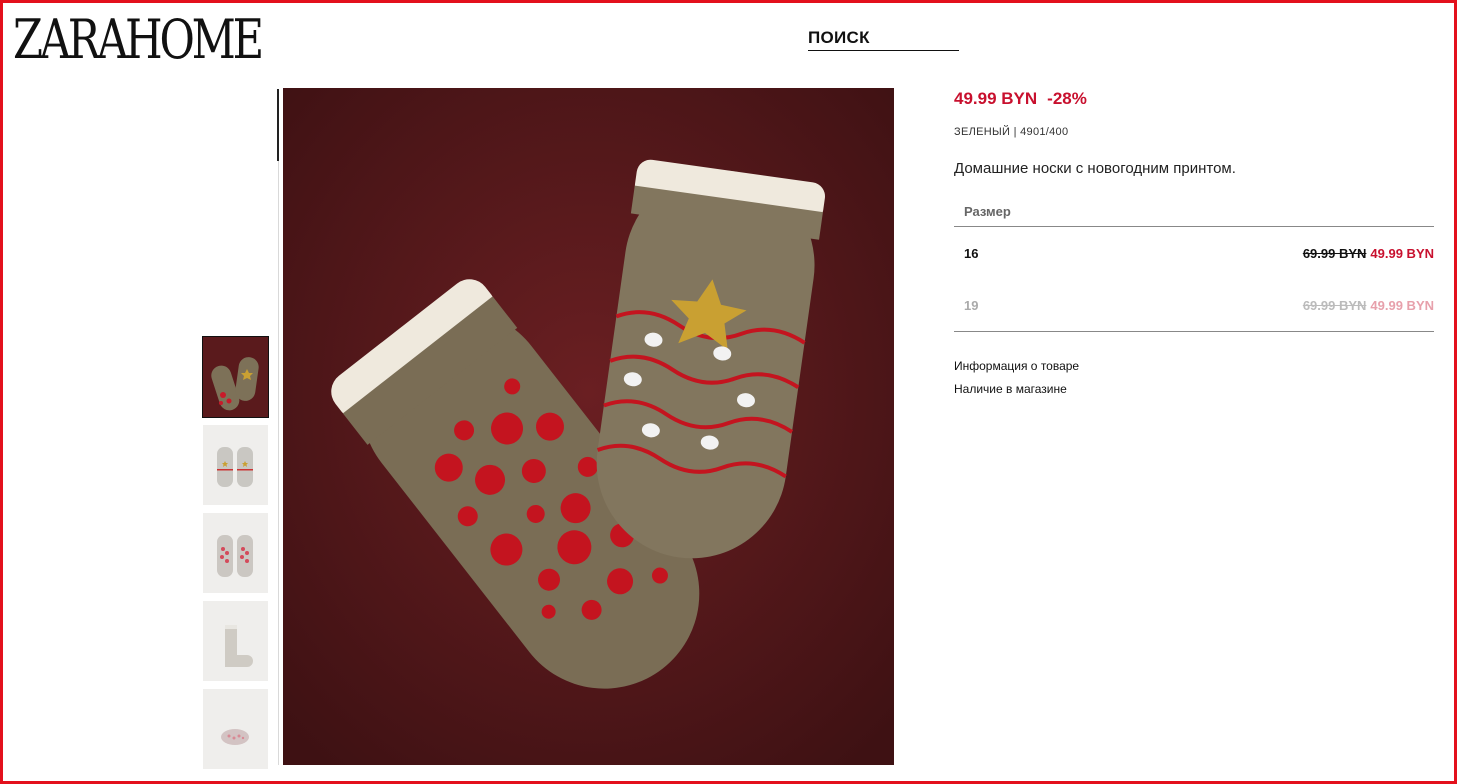 The image size is (1457, 784). I want to click on price-line: 49.99 BYN -28%, so click(1194, 99).